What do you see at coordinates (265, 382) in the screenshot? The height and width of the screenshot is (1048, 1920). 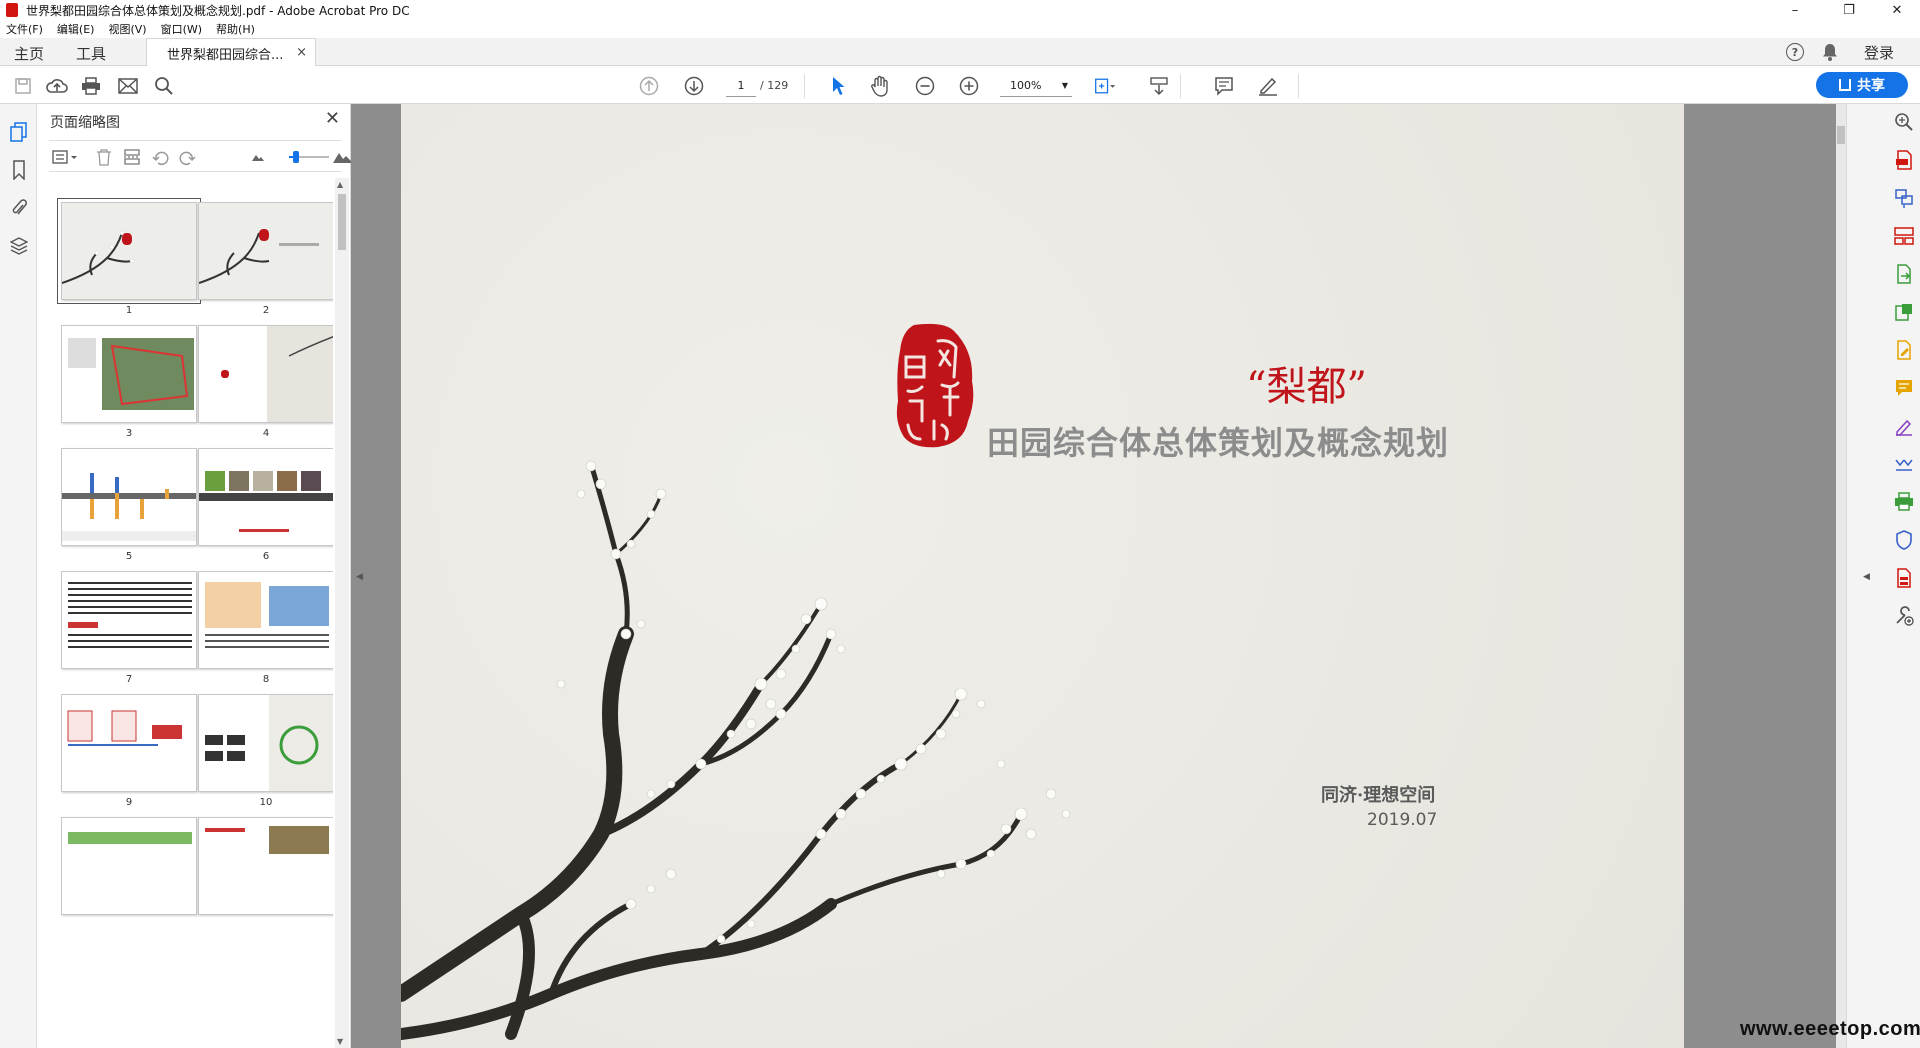 I see `thumbnail-page-4: 4` at bounding box center [265, 382].